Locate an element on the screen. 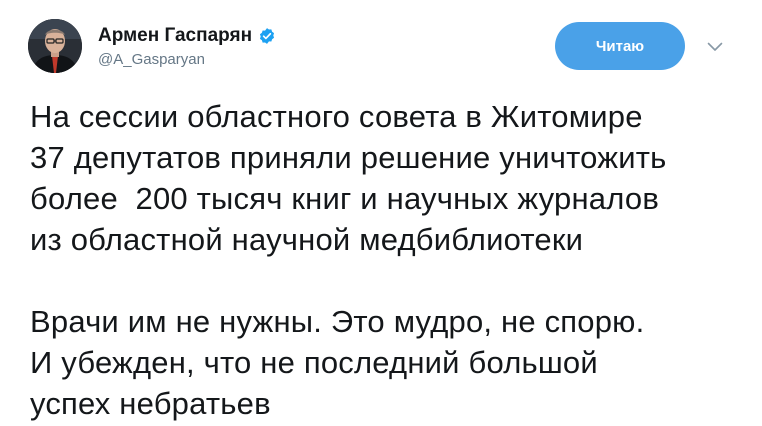 The width and height of the screenshot is (762, 426). follow-button: Читаю is located at coordinates (620, 46).